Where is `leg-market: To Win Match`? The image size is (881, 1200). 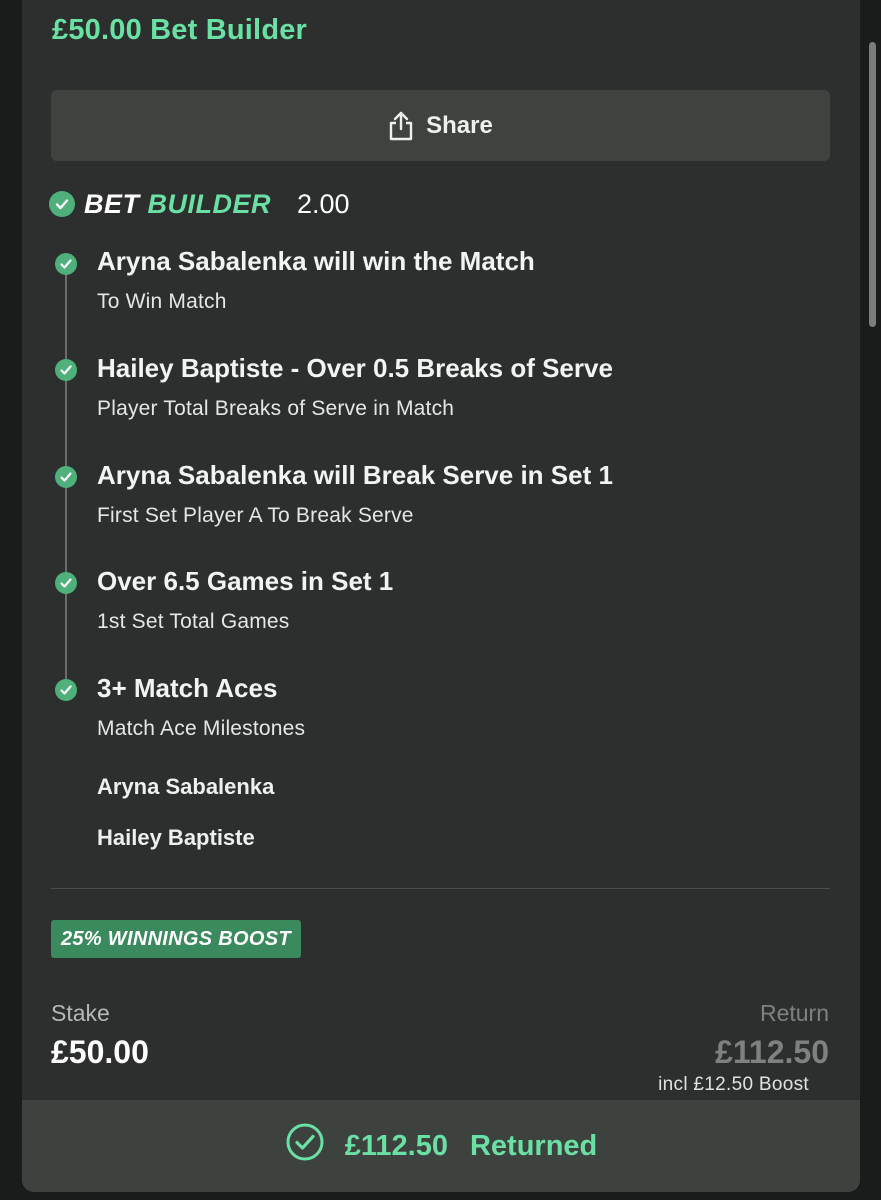 leg-market: To Win Match is located at coordinates (162, 301).